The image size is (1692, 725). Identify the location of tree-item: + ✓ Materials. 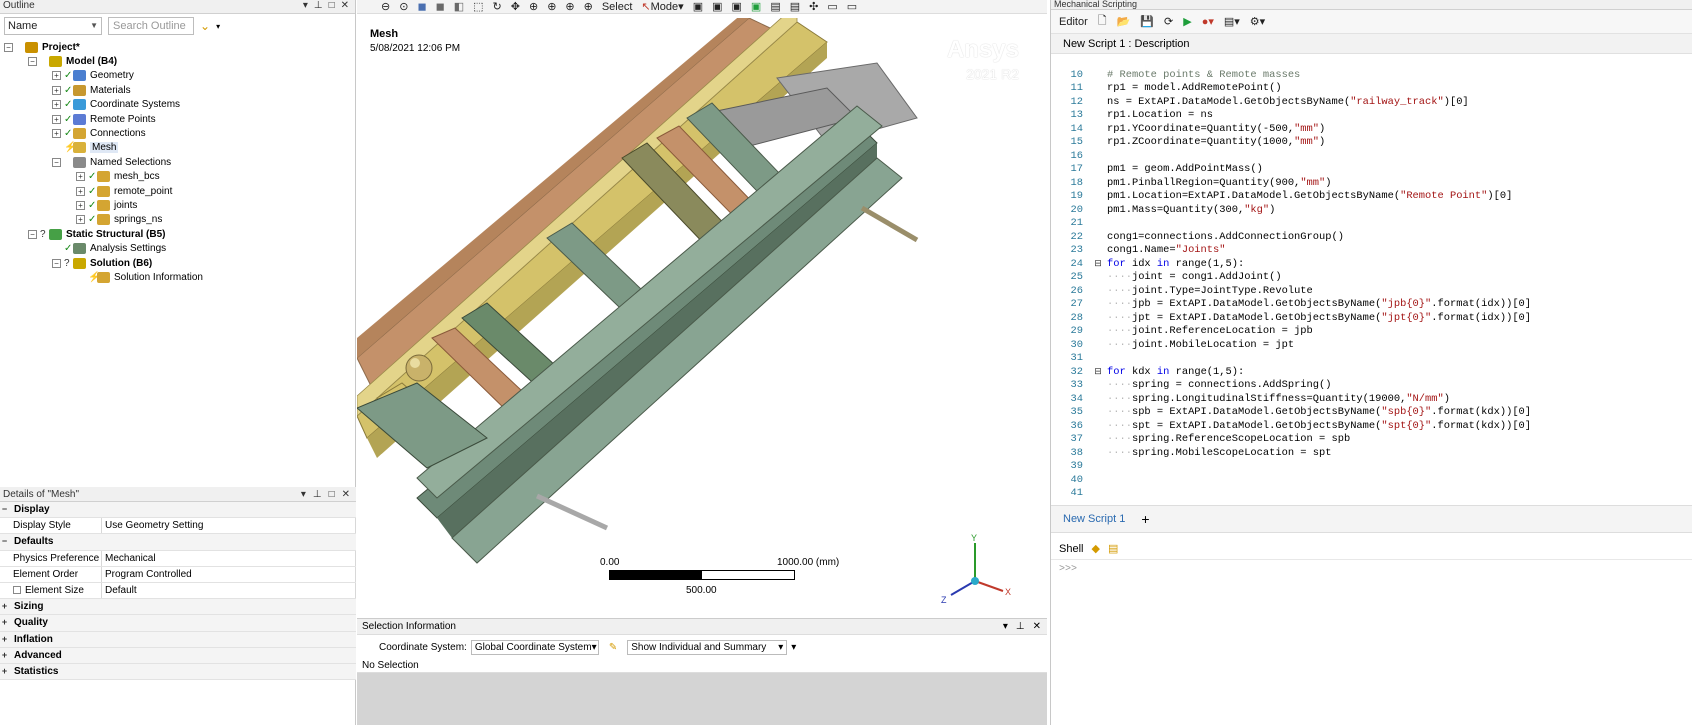
(177, 90).